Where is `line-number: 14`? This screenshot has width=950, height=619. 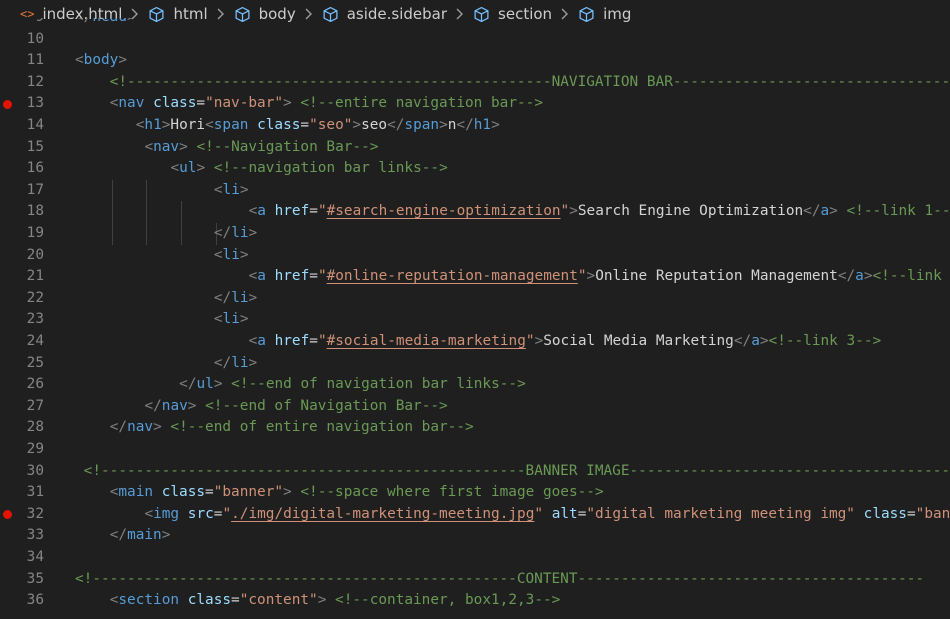
line-number: 14 is located at coordinates (35, 125).